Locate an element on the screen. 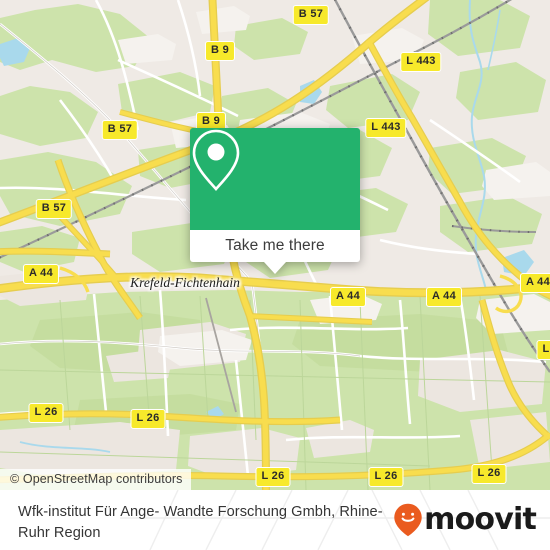  popup-footer: Take me there is located at coordinates (275, 246).